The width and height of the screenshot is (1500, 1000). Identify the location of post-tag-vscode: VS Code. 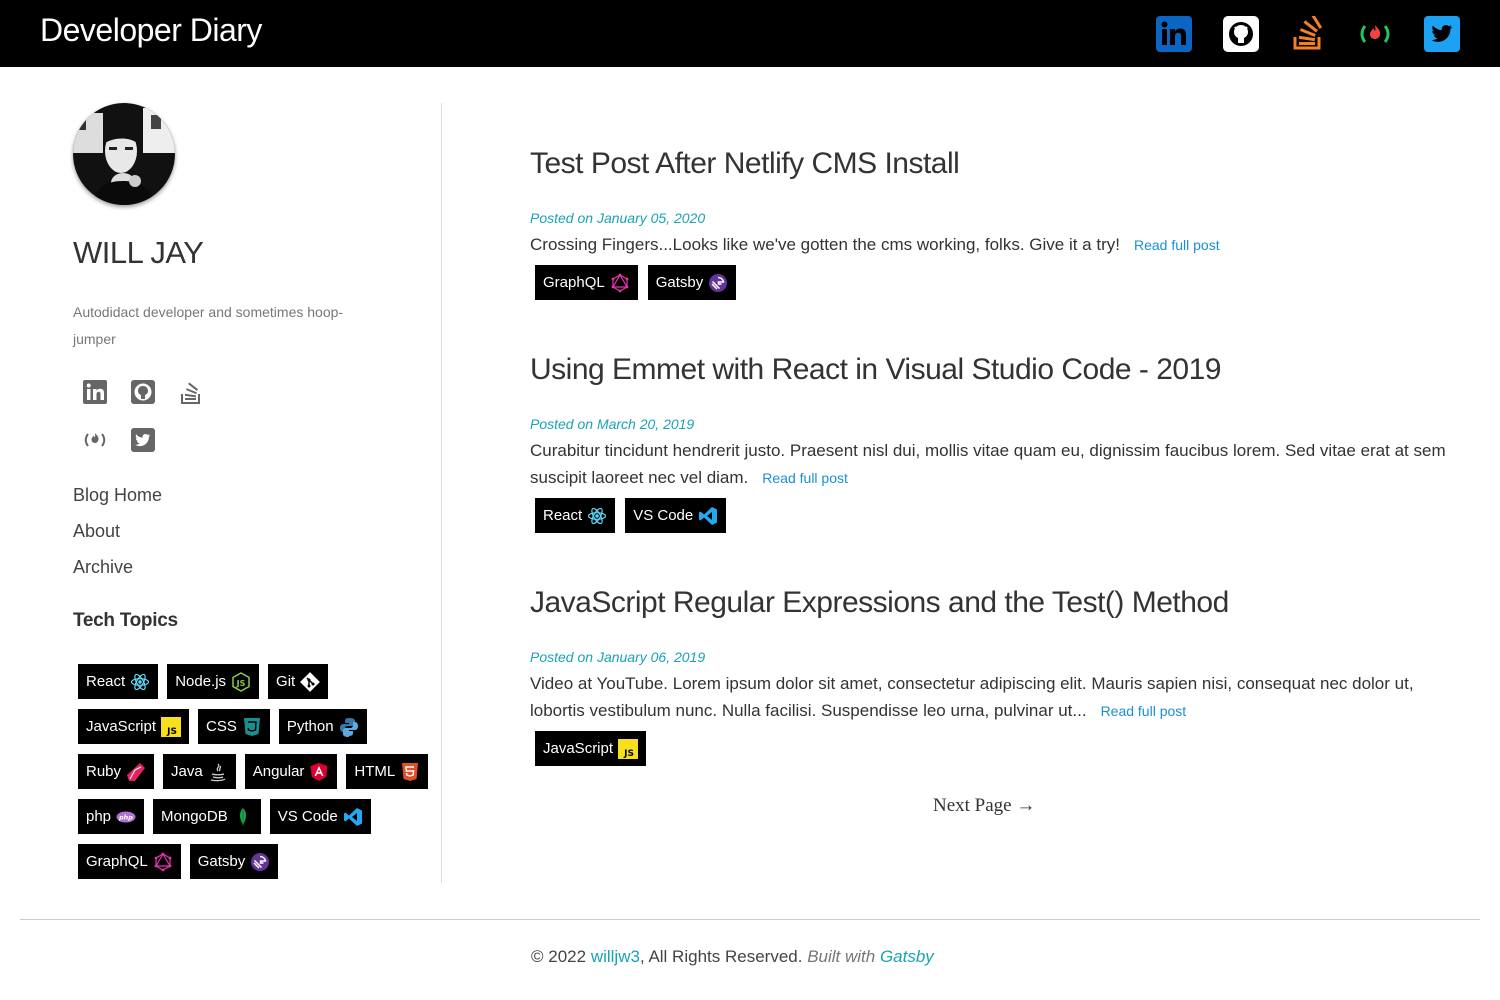
(676, 515).